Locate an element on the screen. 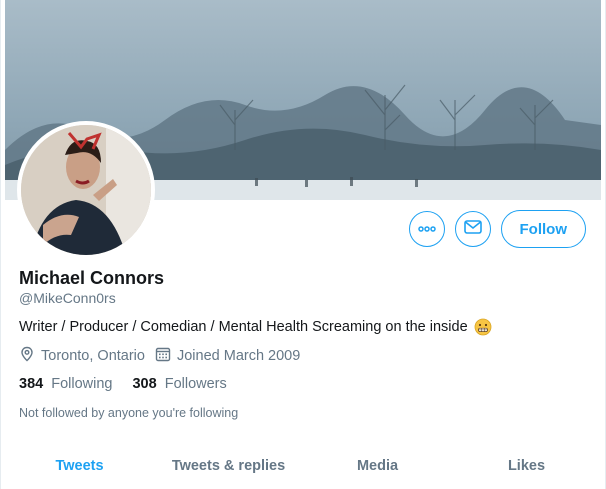 The width and height of the screenshot is (606, 489). profile-avatar is located at coordinates (86, 190).